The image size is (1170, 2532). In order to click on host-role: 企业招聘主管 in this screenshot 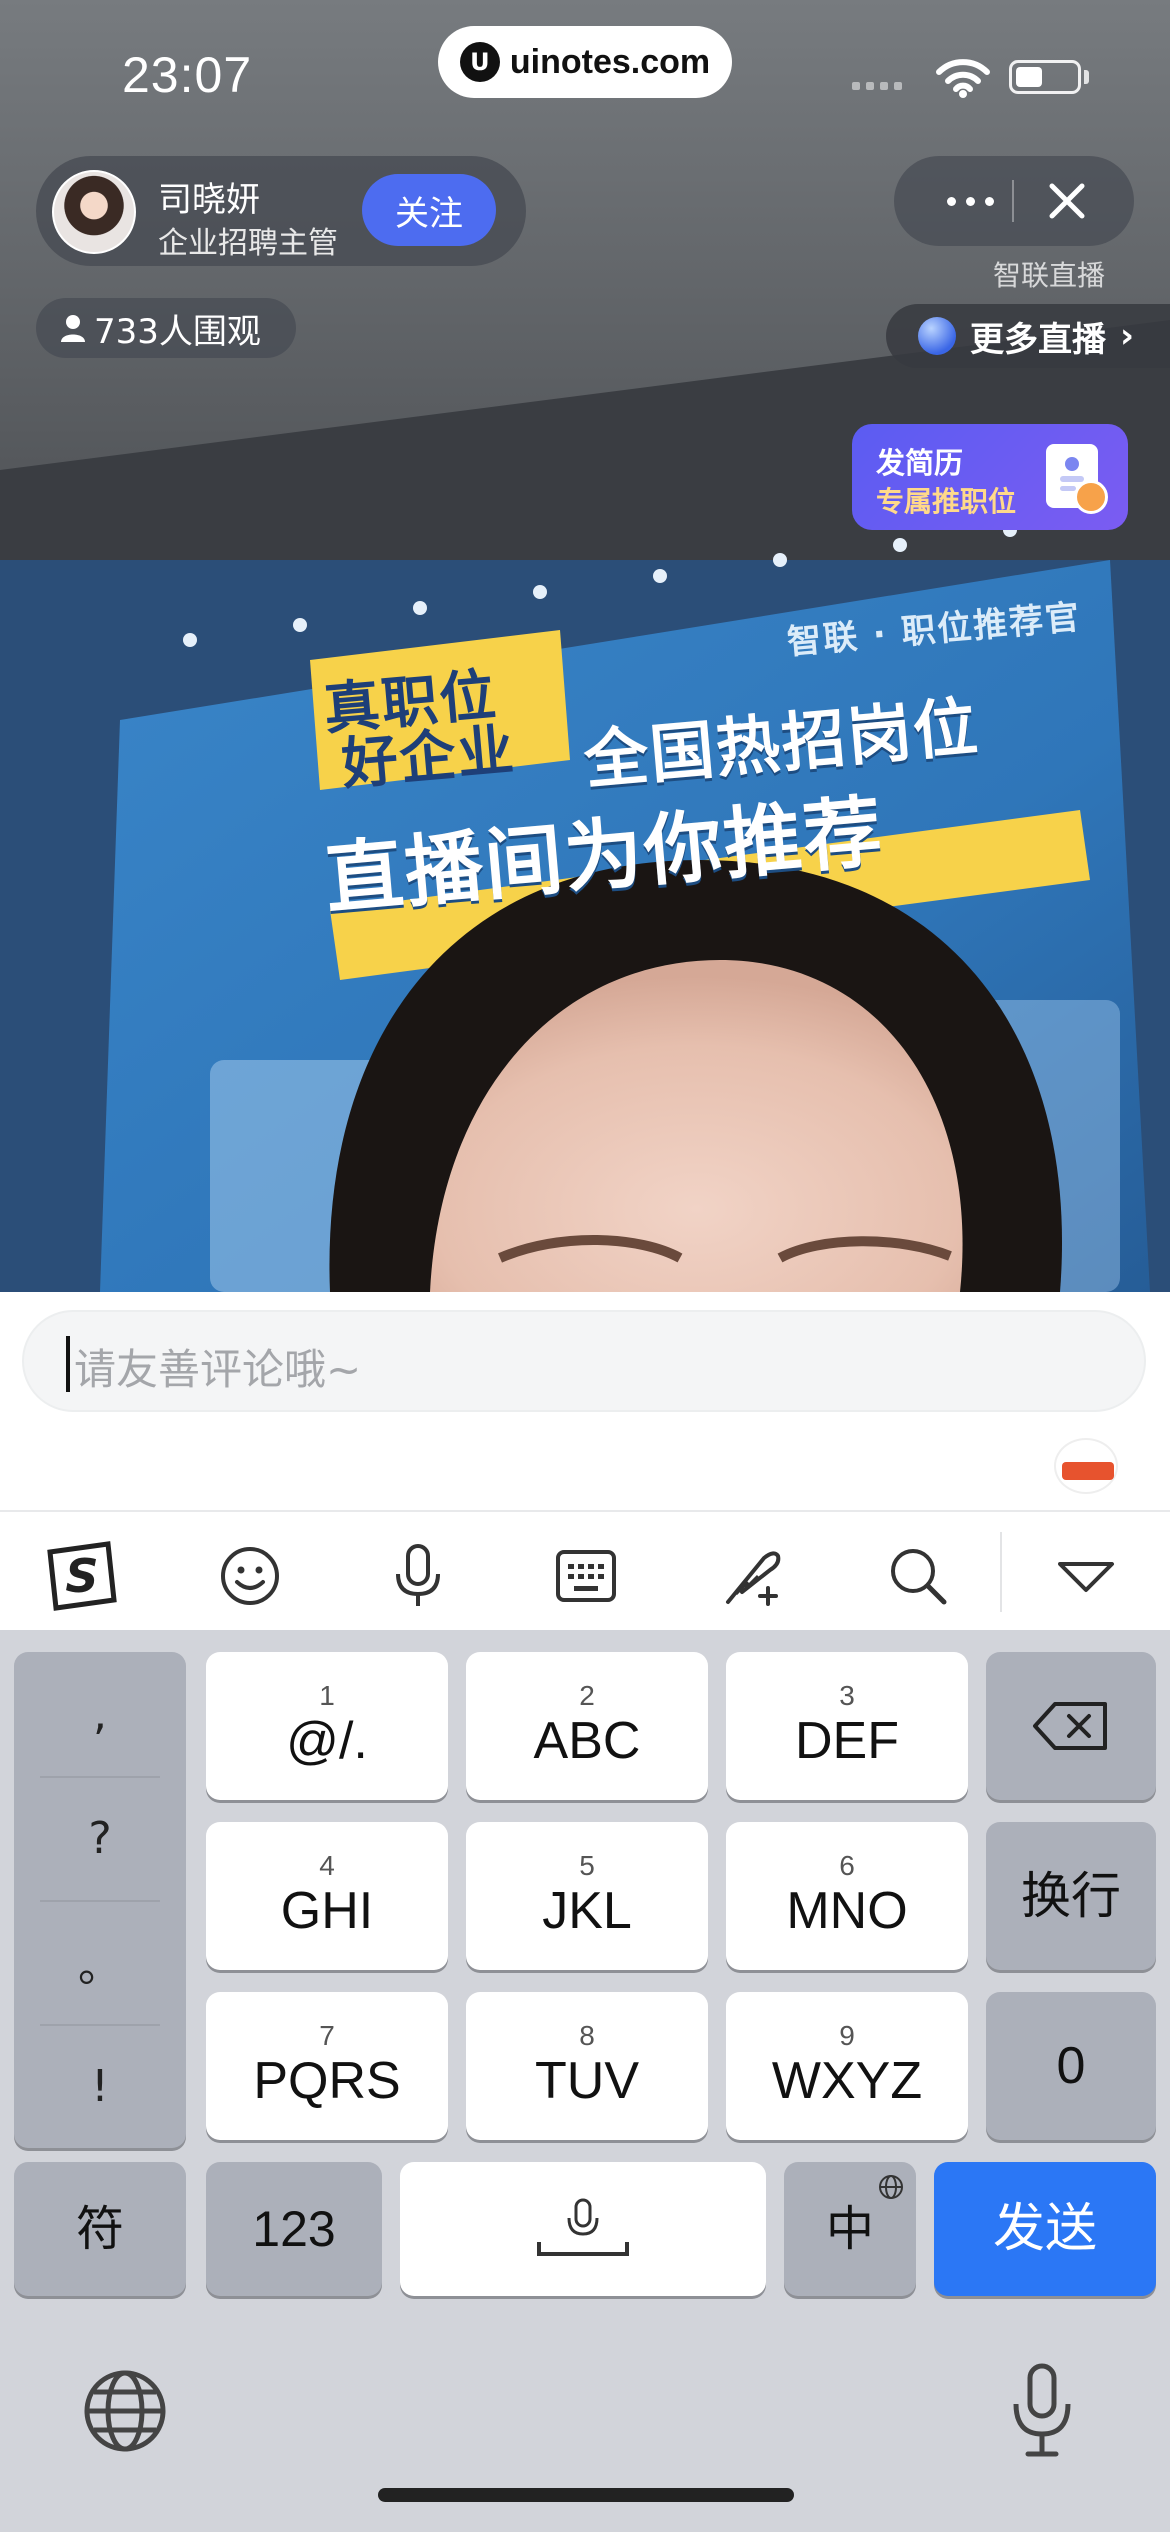, I will do `click(248, 243)`.